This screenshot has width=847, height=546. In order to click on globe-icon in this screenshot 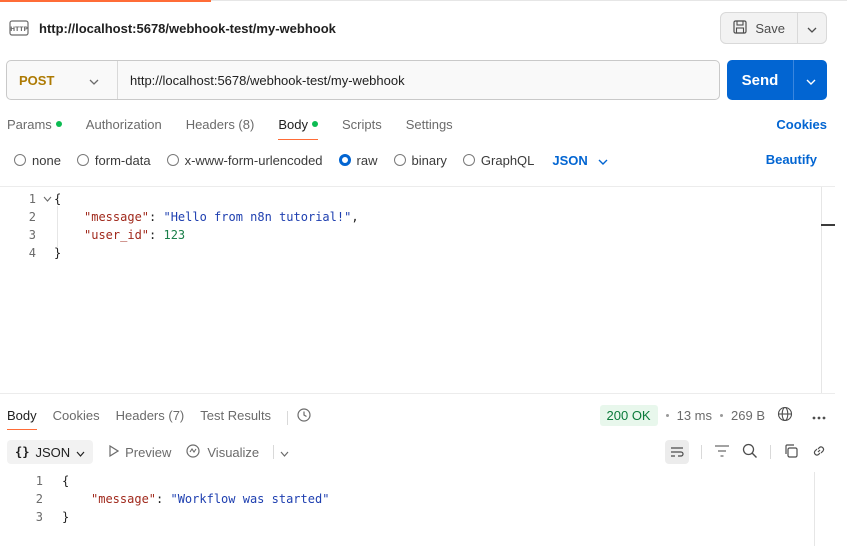, I will do `click(785, 415)`.